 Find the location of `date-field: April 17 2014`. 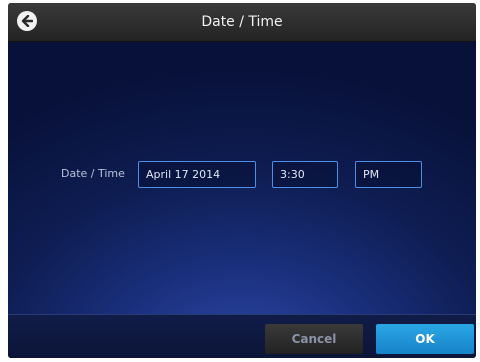

date-field: April 17 2014 is located at coordinates (197, 174).